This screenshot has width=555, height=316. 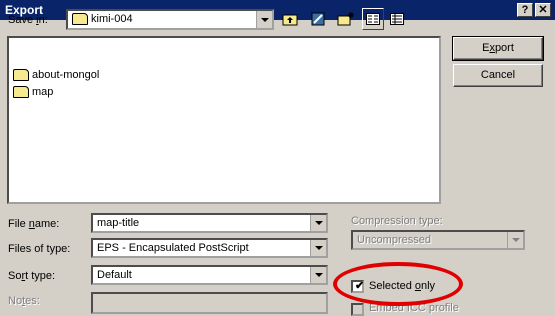 I want to click on list-item: map, so click(x=33, y=92).